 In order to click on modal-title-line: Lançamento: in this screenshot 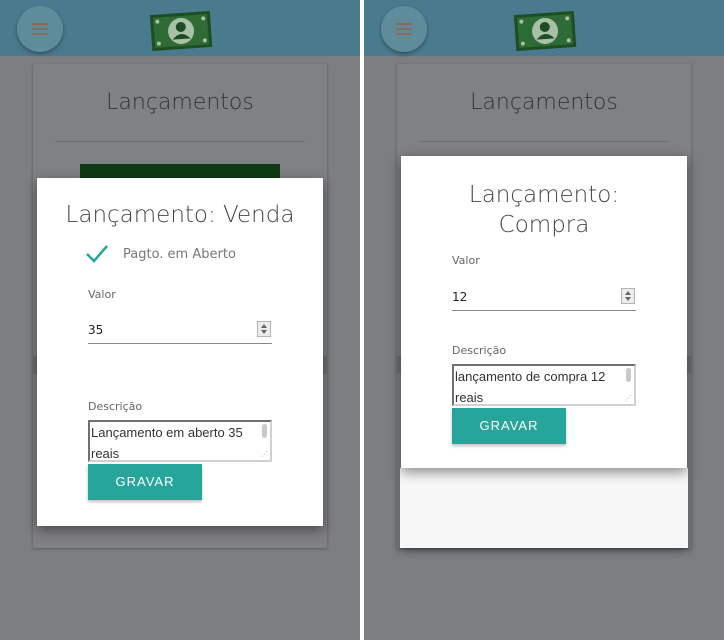, I will do `click(544, 195)`.